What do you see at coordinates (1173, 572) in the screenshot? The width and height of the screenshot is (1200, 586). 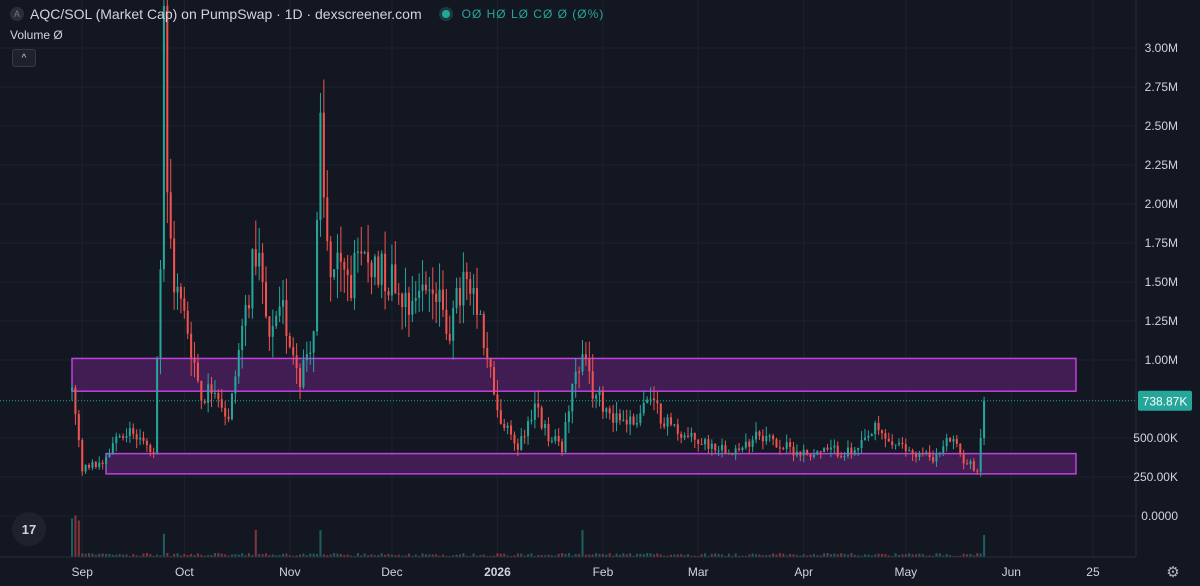 I see `gear-icon: ⚙` at bounding box center [1173, 572].